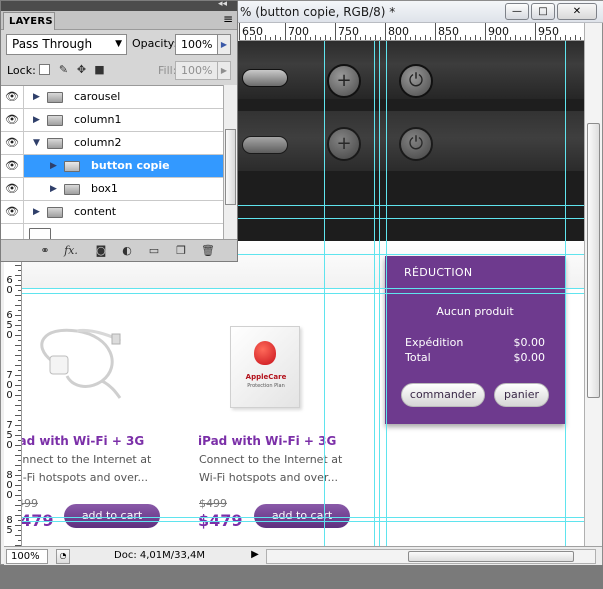 Image resolution: width=603 pixels, height=589 pixels. Describe the element at coordinates (9, 395) in the screenshot. I see `ruler-label: 0` at that location.